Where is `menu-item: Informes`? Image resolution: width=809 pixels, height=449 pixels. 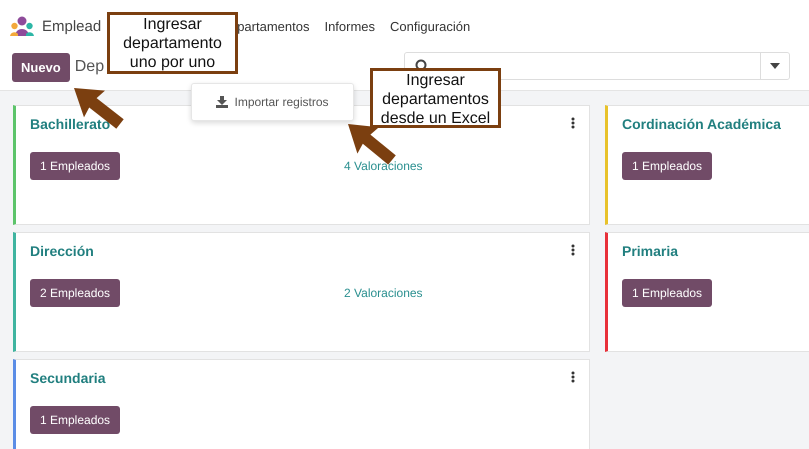 menu-item: Informes is located at coordinates (350, 26).